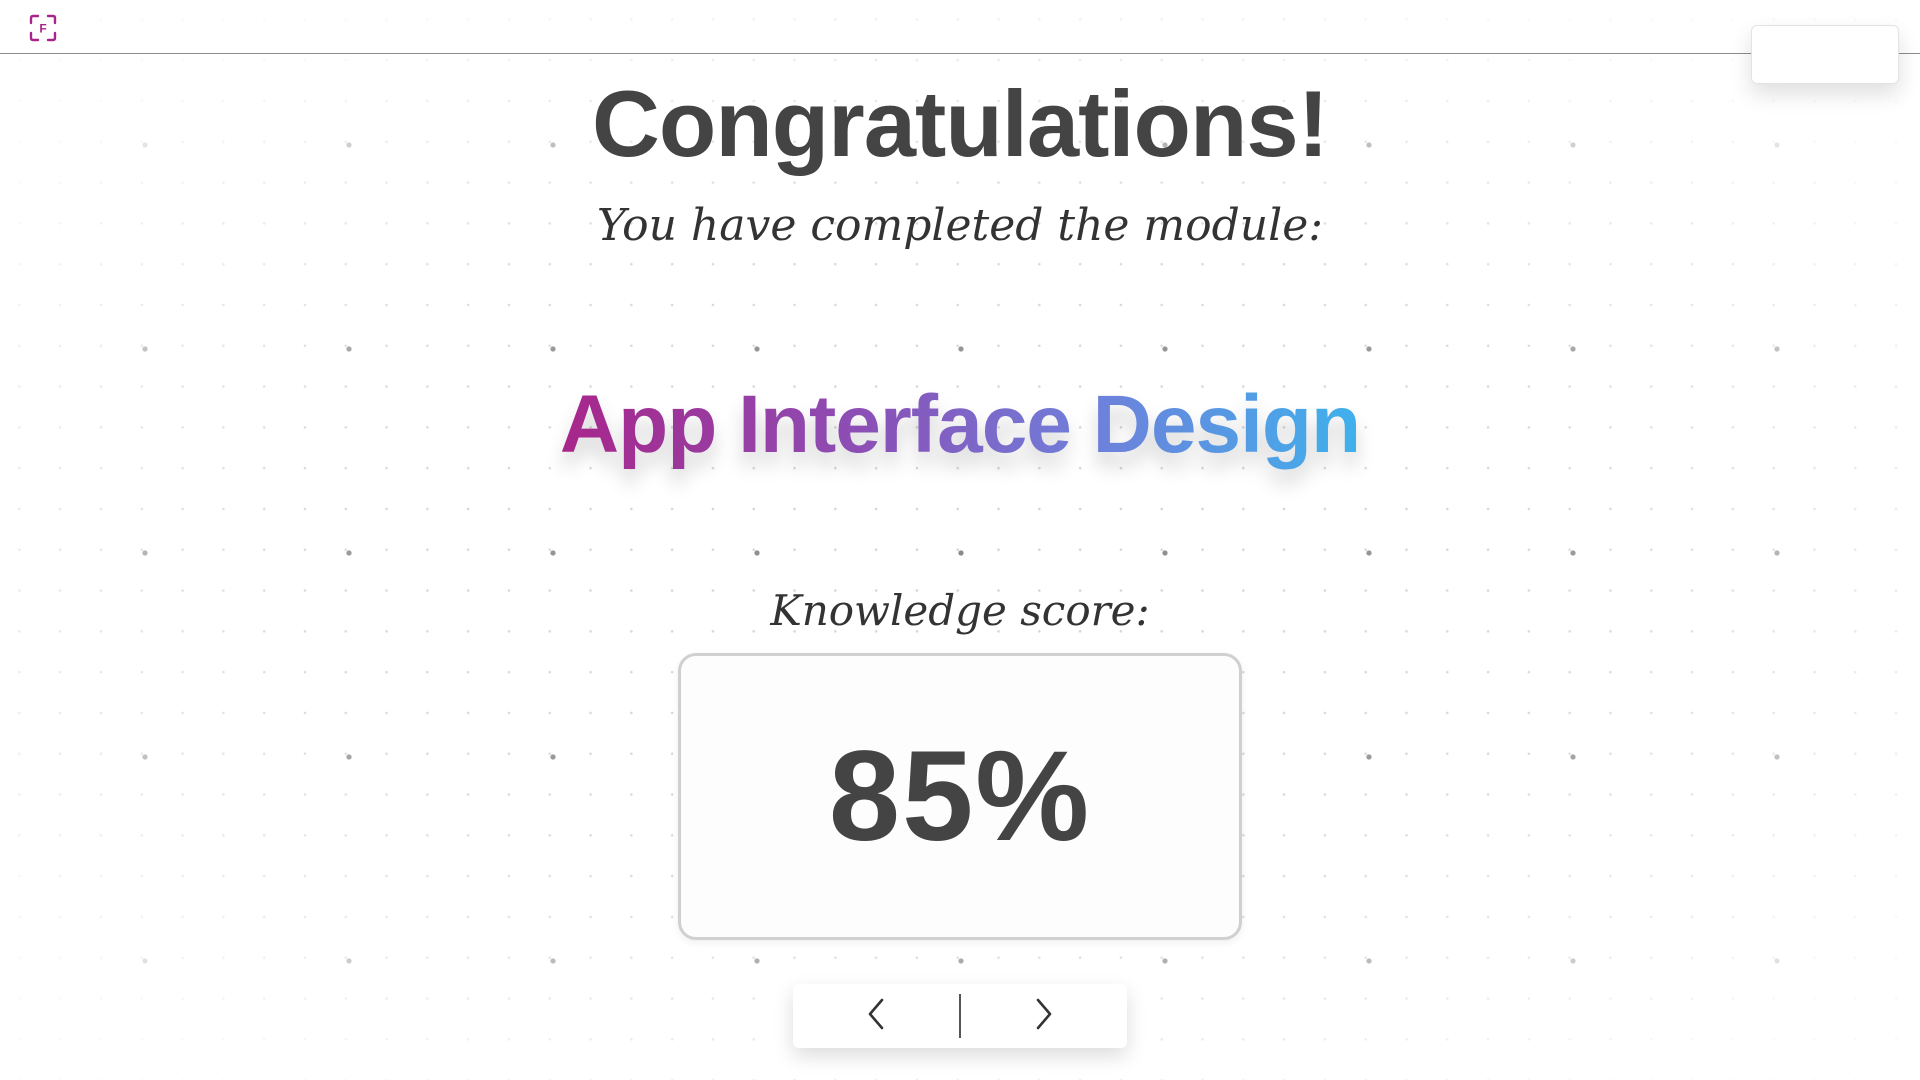 The height and width of the screenshot is (1080, 1920). Describe the element at coordinates (960, 27) in the screenshot. I see `top-bar: F` at that location.